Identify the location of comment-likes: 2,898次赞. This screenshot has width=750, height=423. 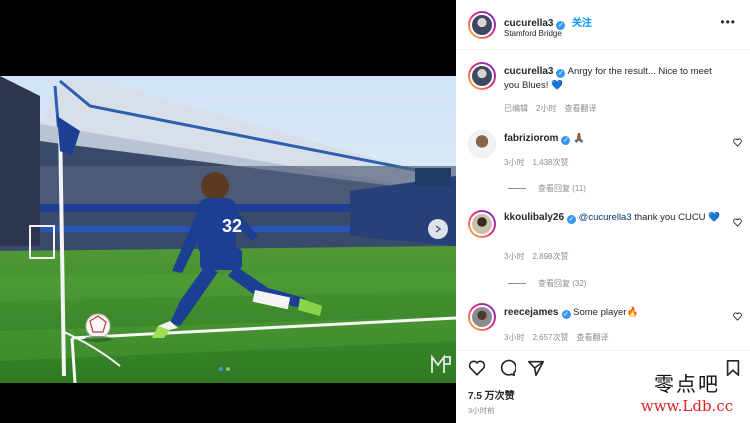
(550, 256).